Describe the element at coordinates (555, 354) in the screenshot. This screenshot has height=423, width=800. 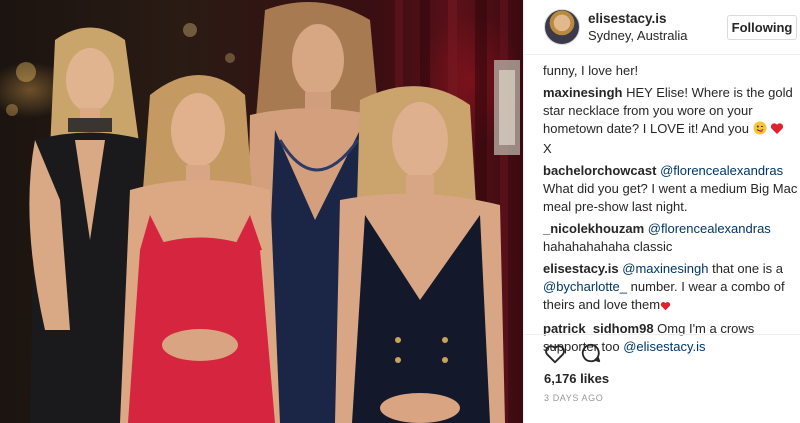
I see `heart-outline-icon` at that location.